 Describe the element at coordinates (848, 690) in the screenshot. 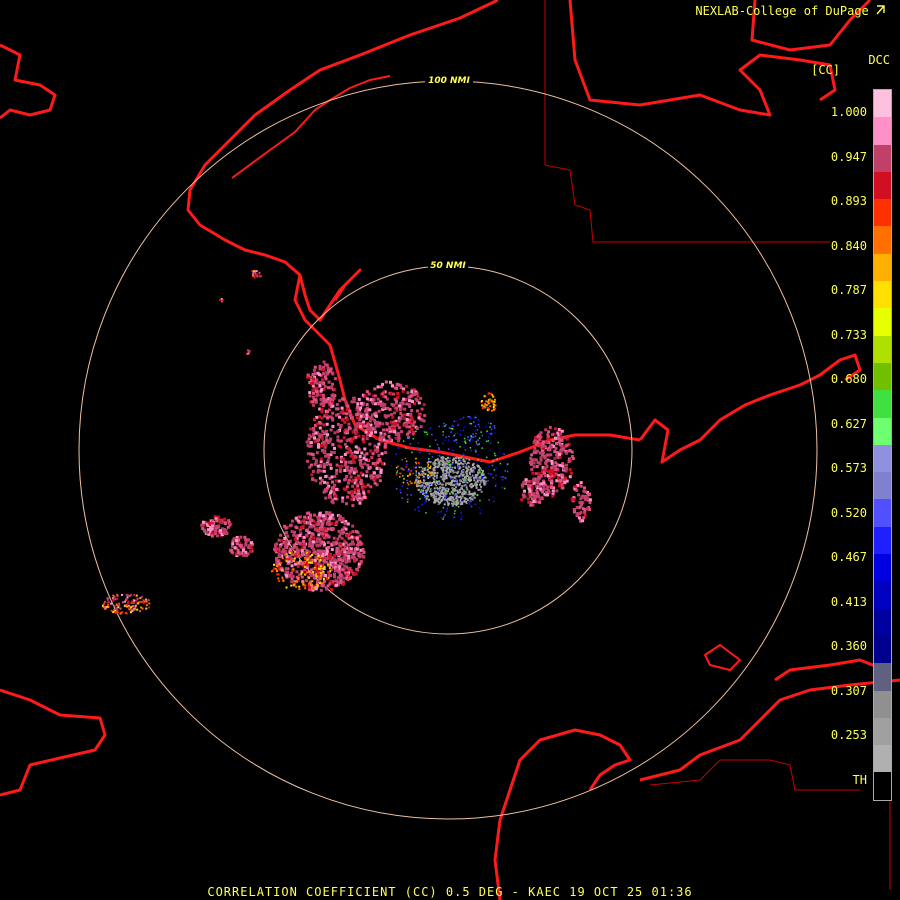

I see `colorbar-tick-label: 0.307` at that location.